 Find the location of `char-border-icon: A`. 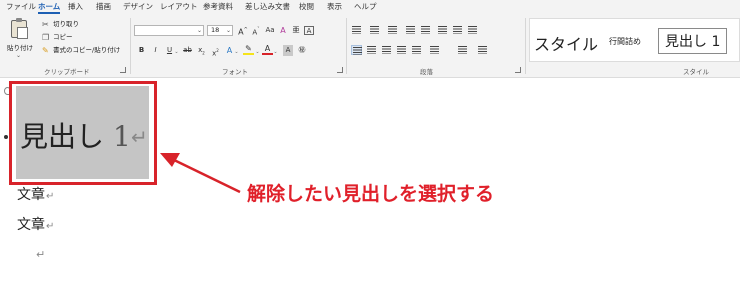

char-border-icon: A is located at coordinates (309, 30).